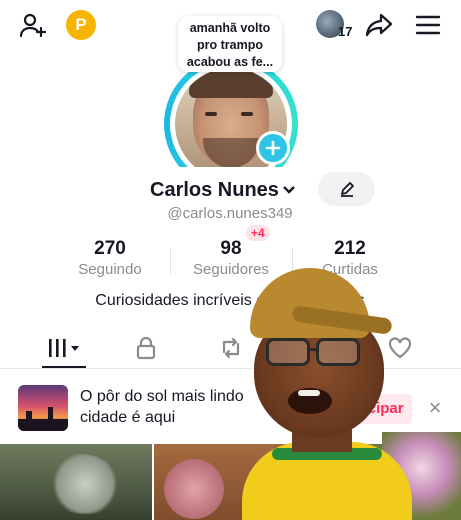 This screenshot has height=520, width=461. I want to click on lock-icon, so click(146, 348).